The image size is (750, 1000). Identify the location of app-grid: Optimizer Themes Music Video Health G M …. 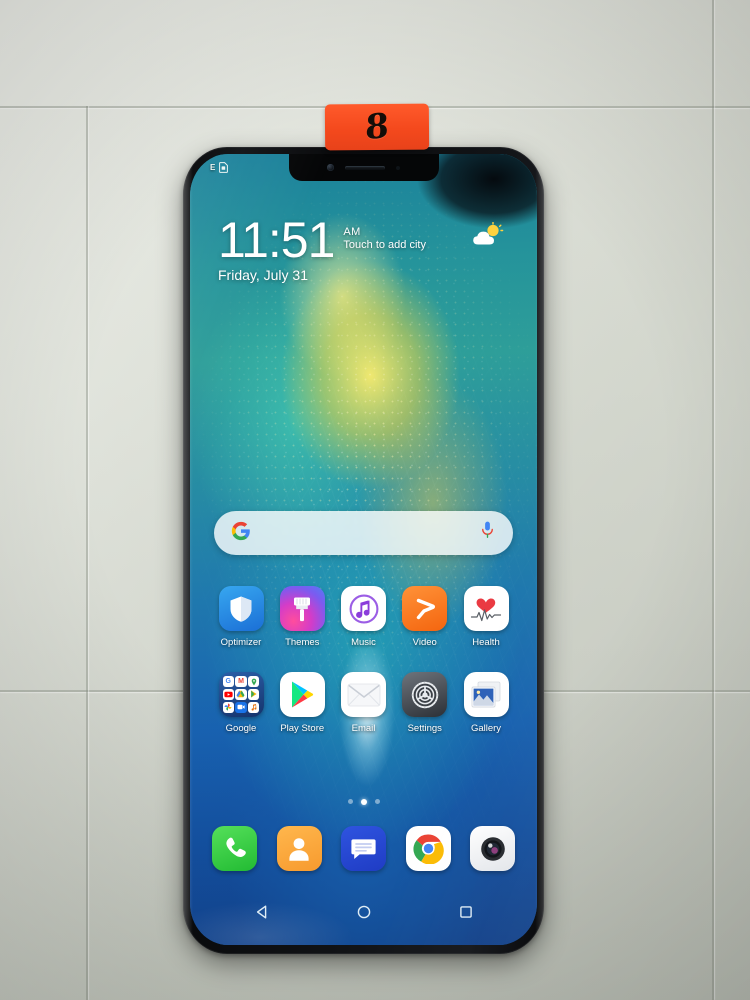
(363, 672).